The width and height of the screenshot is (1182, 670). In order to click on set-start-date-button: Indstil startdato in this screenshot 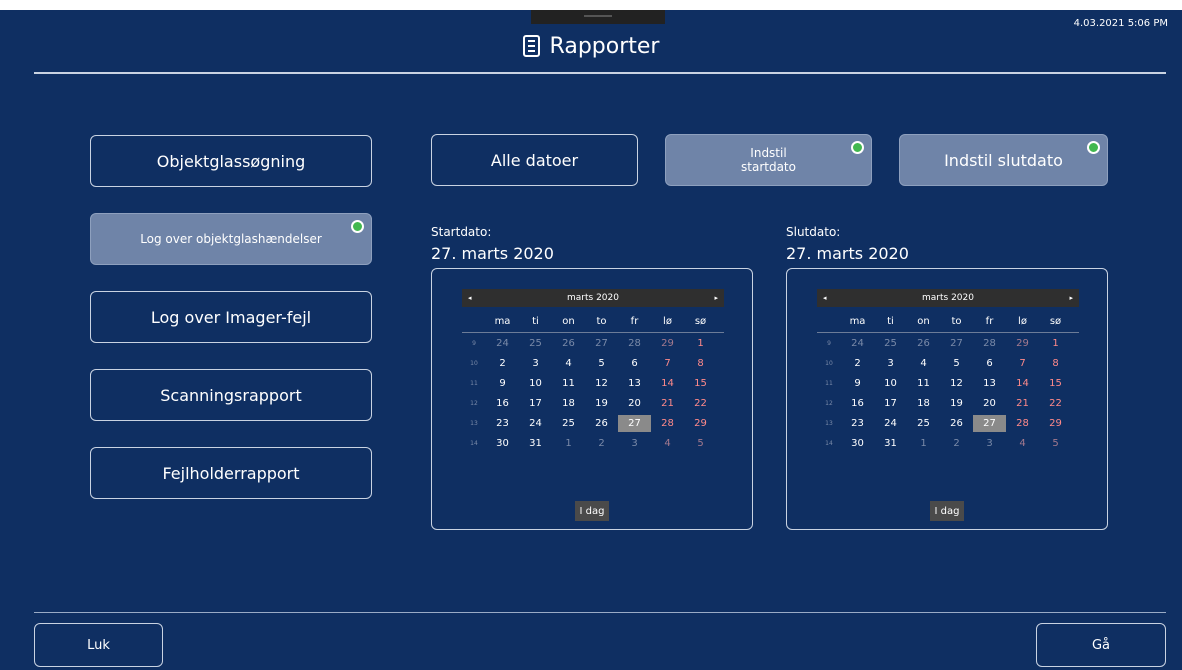, I will do `click(768, 160)`.